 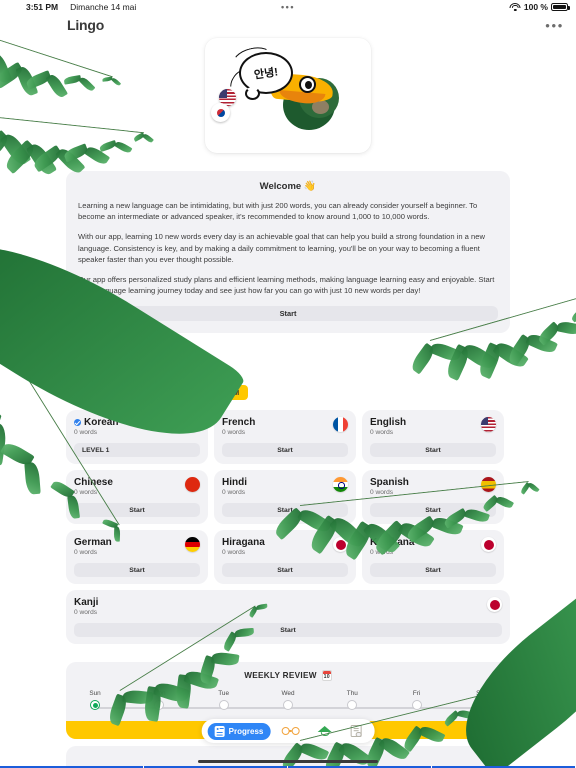 What do you see at coordinates (285, 557) in the screenshot?
I see `language-card-hiragana: Hiragana 0 words Start` at bounding box center [285, 557].